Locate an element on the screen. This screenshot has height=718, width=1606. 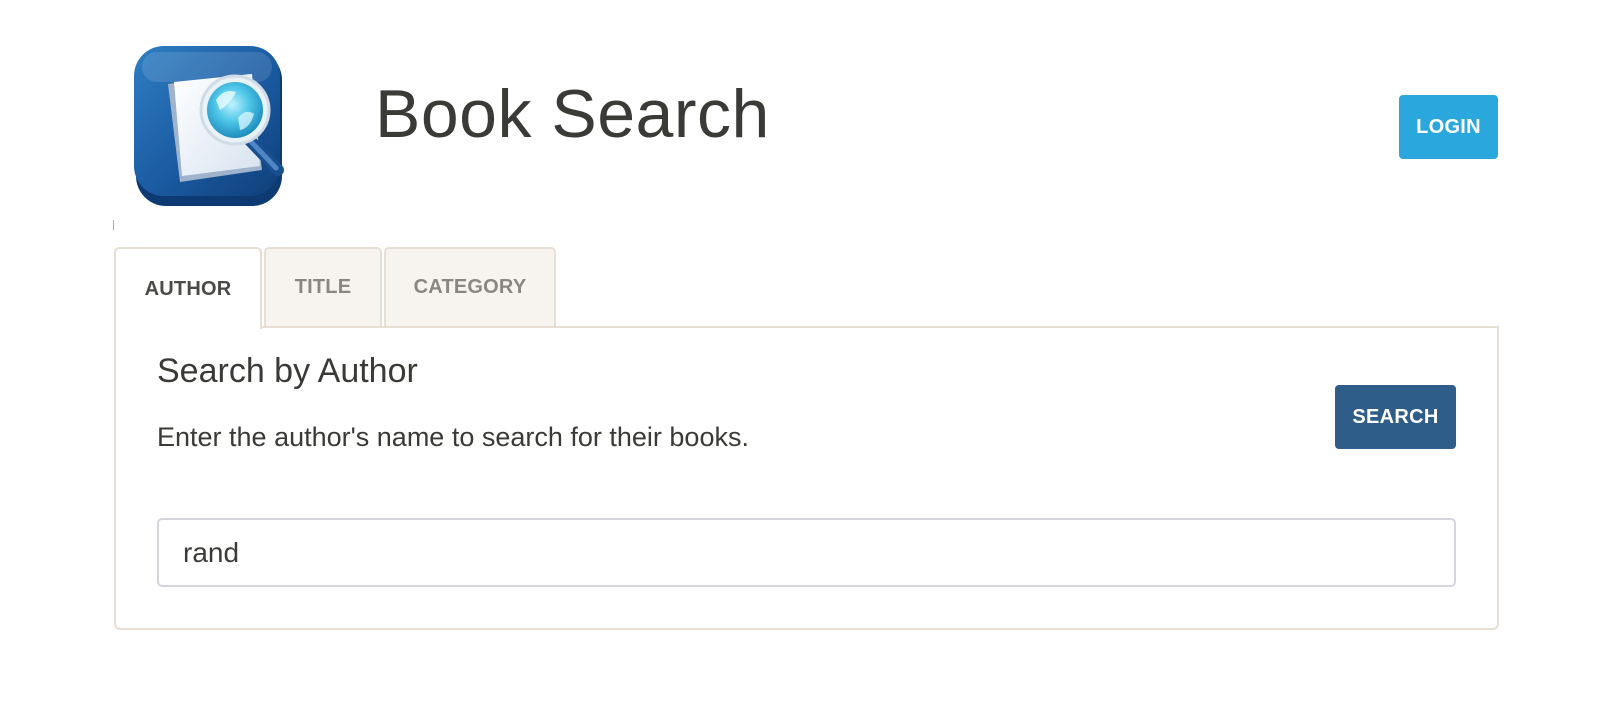
panel-heading: Search by Author is located at coordinates (287, 371).